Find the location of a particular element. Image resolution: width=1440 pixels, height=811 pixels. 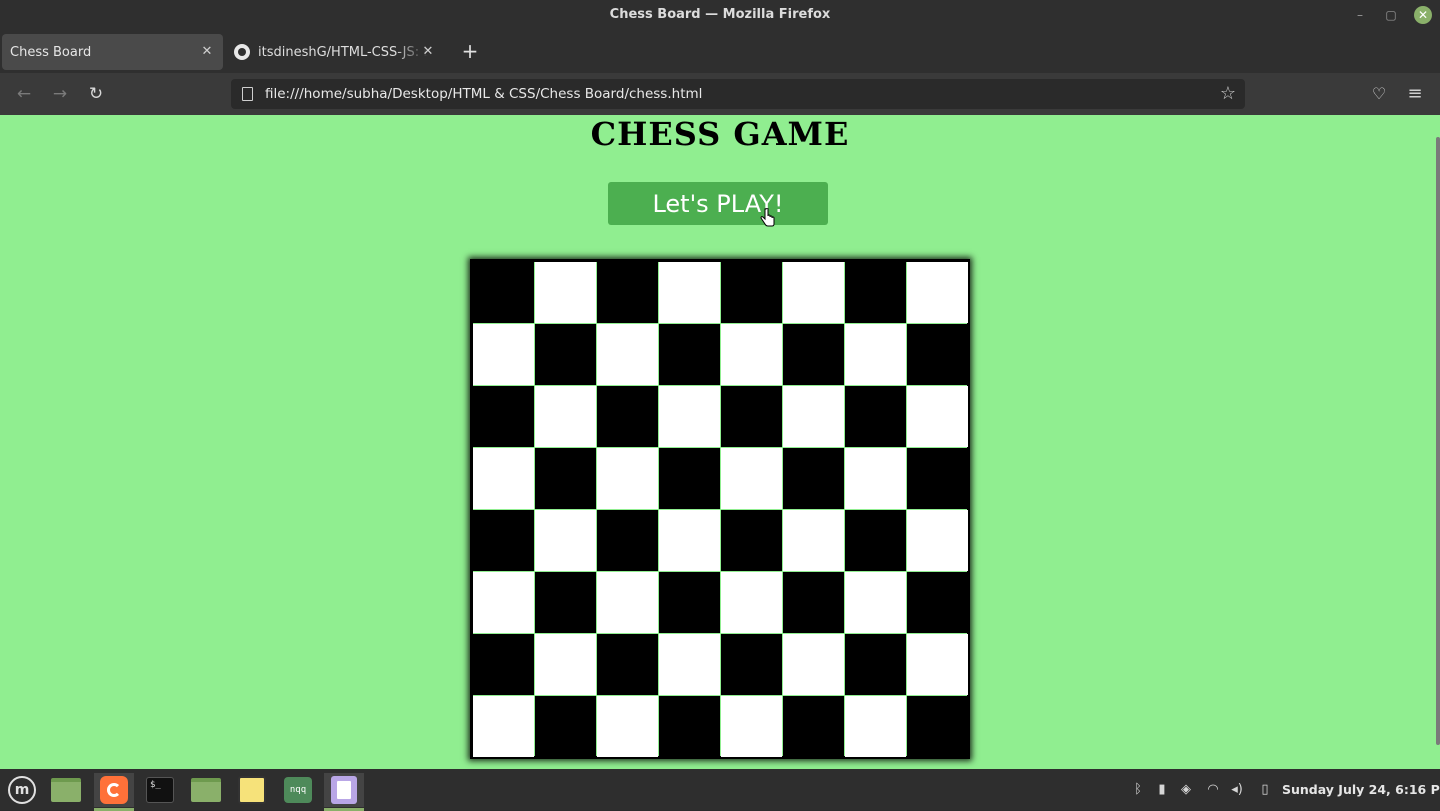

taskbar-notepadqq: nqq is located at coordinates (298, 790).